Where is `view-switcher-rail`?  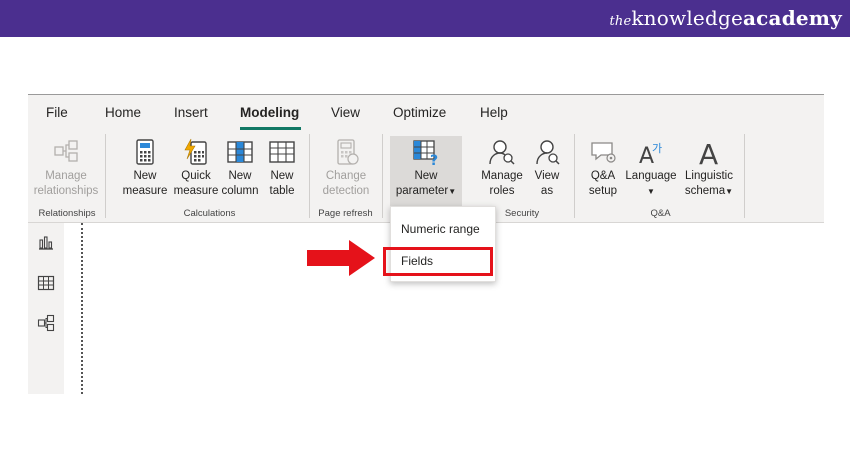 view-switcher-rail is located at coordinates (46, 308).